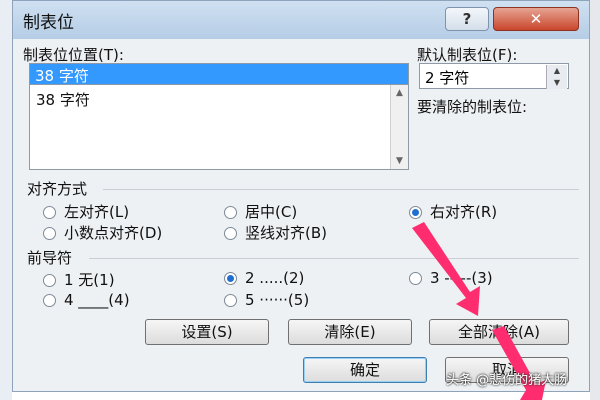  I want to click on arrow-to-clear-all-icon, so click(519, 363).